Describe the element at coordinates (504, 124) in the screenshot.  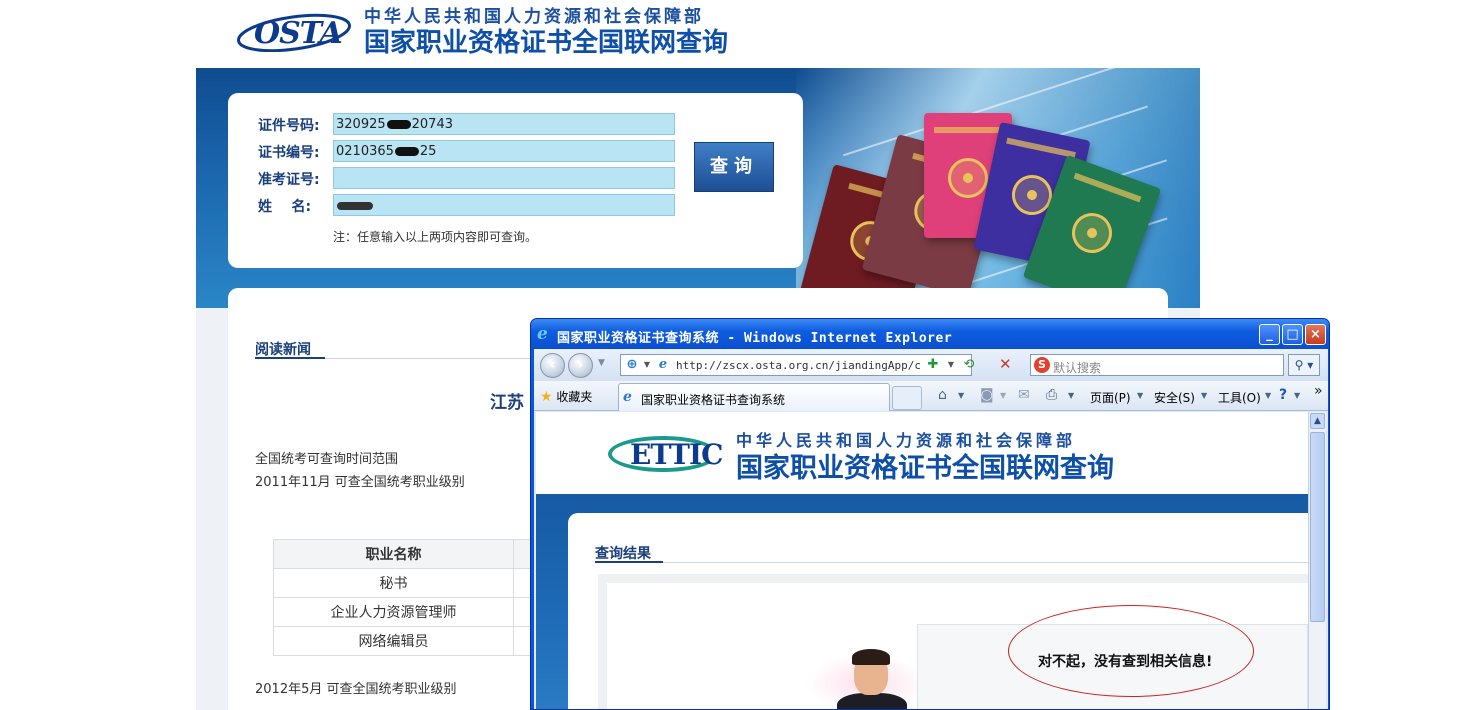
I see `id-number-input: 320925 20743` at that location.